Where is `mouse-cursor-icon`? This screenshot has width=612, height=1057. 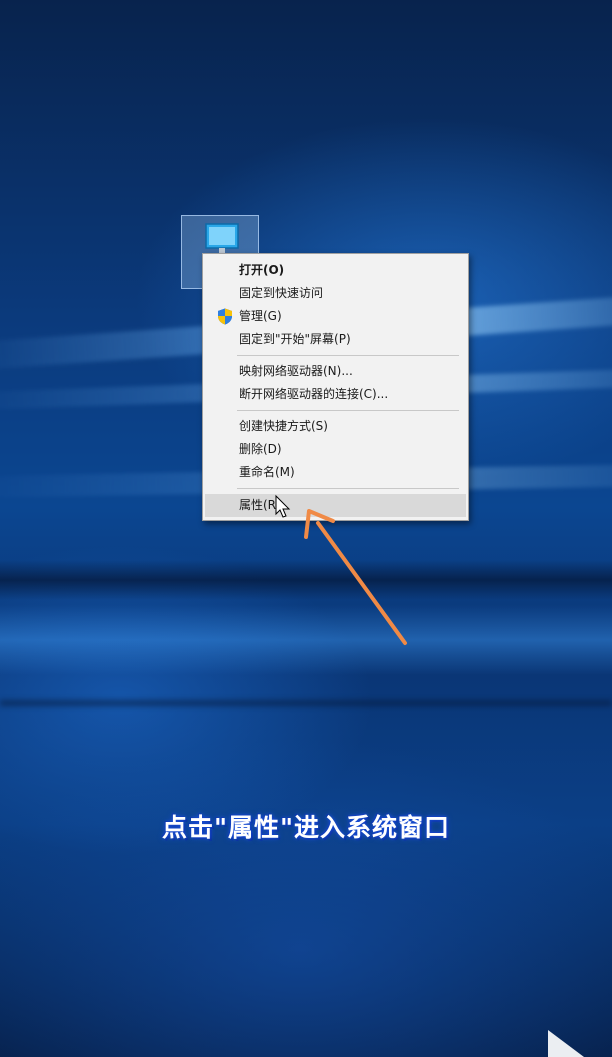
mouse-cursor-icon is located at coordinates (283, 506).